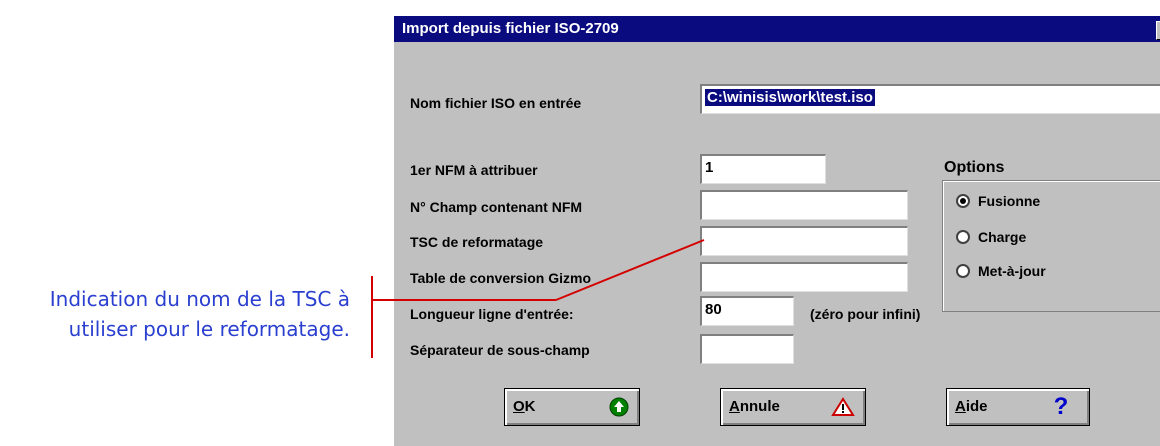 This screenshot has width=1160, height=446. What do you see at coordinates (747, 349) in the screenshot?
I see `subfield-sep-input` at bounding box center [747, 349].